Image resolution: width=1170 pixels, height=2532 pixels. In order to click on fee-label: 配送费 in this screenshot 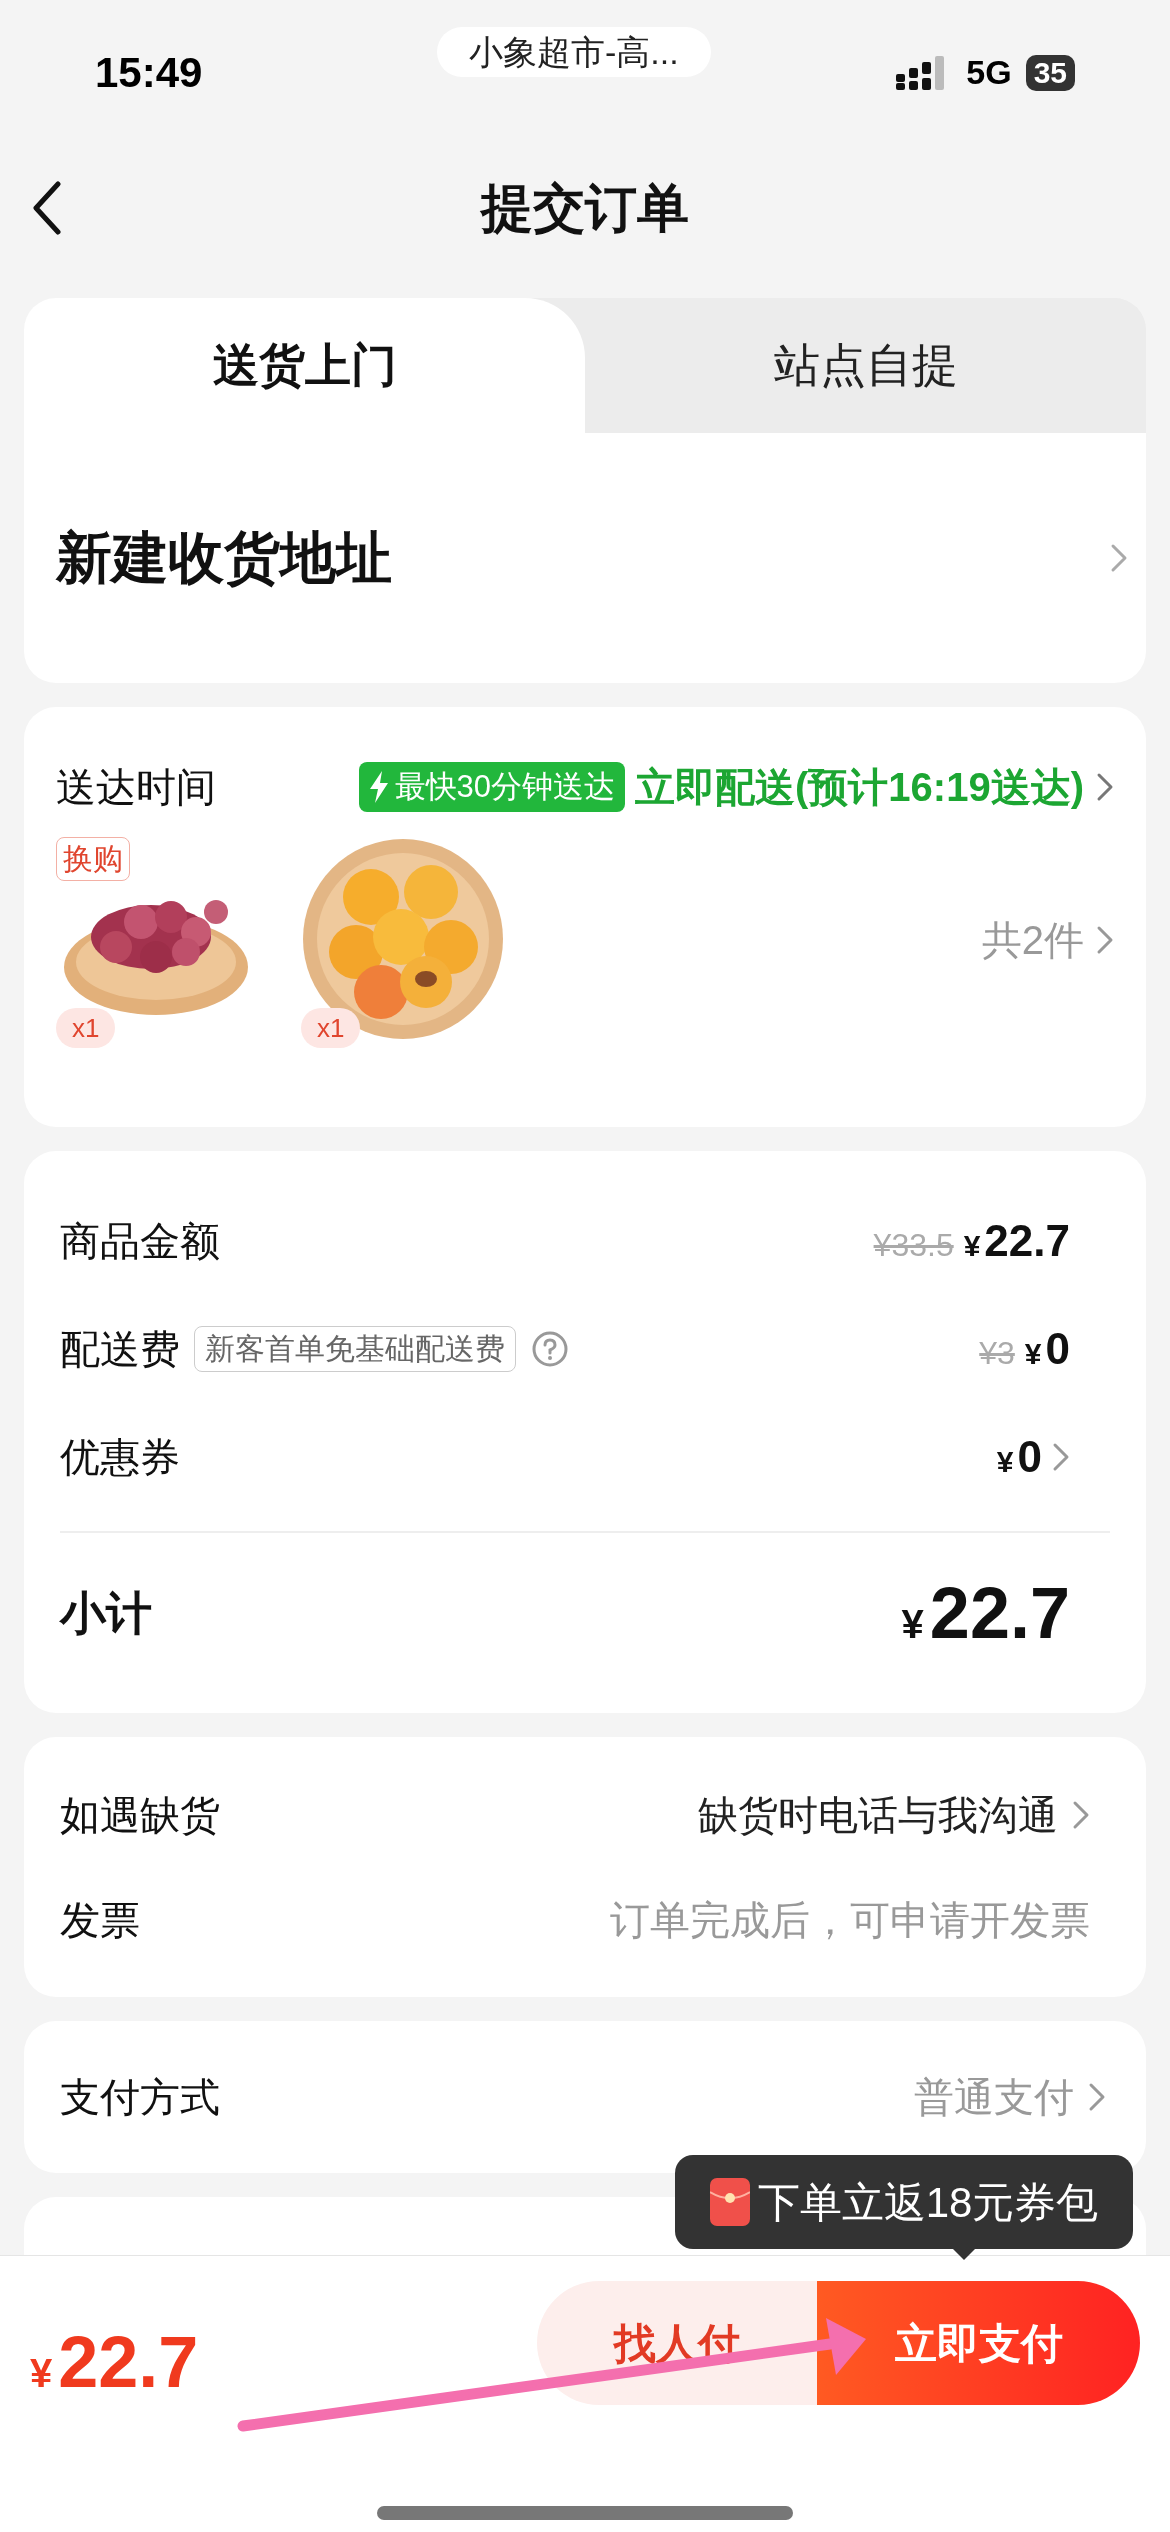, I will do `click(120, 1349)`.